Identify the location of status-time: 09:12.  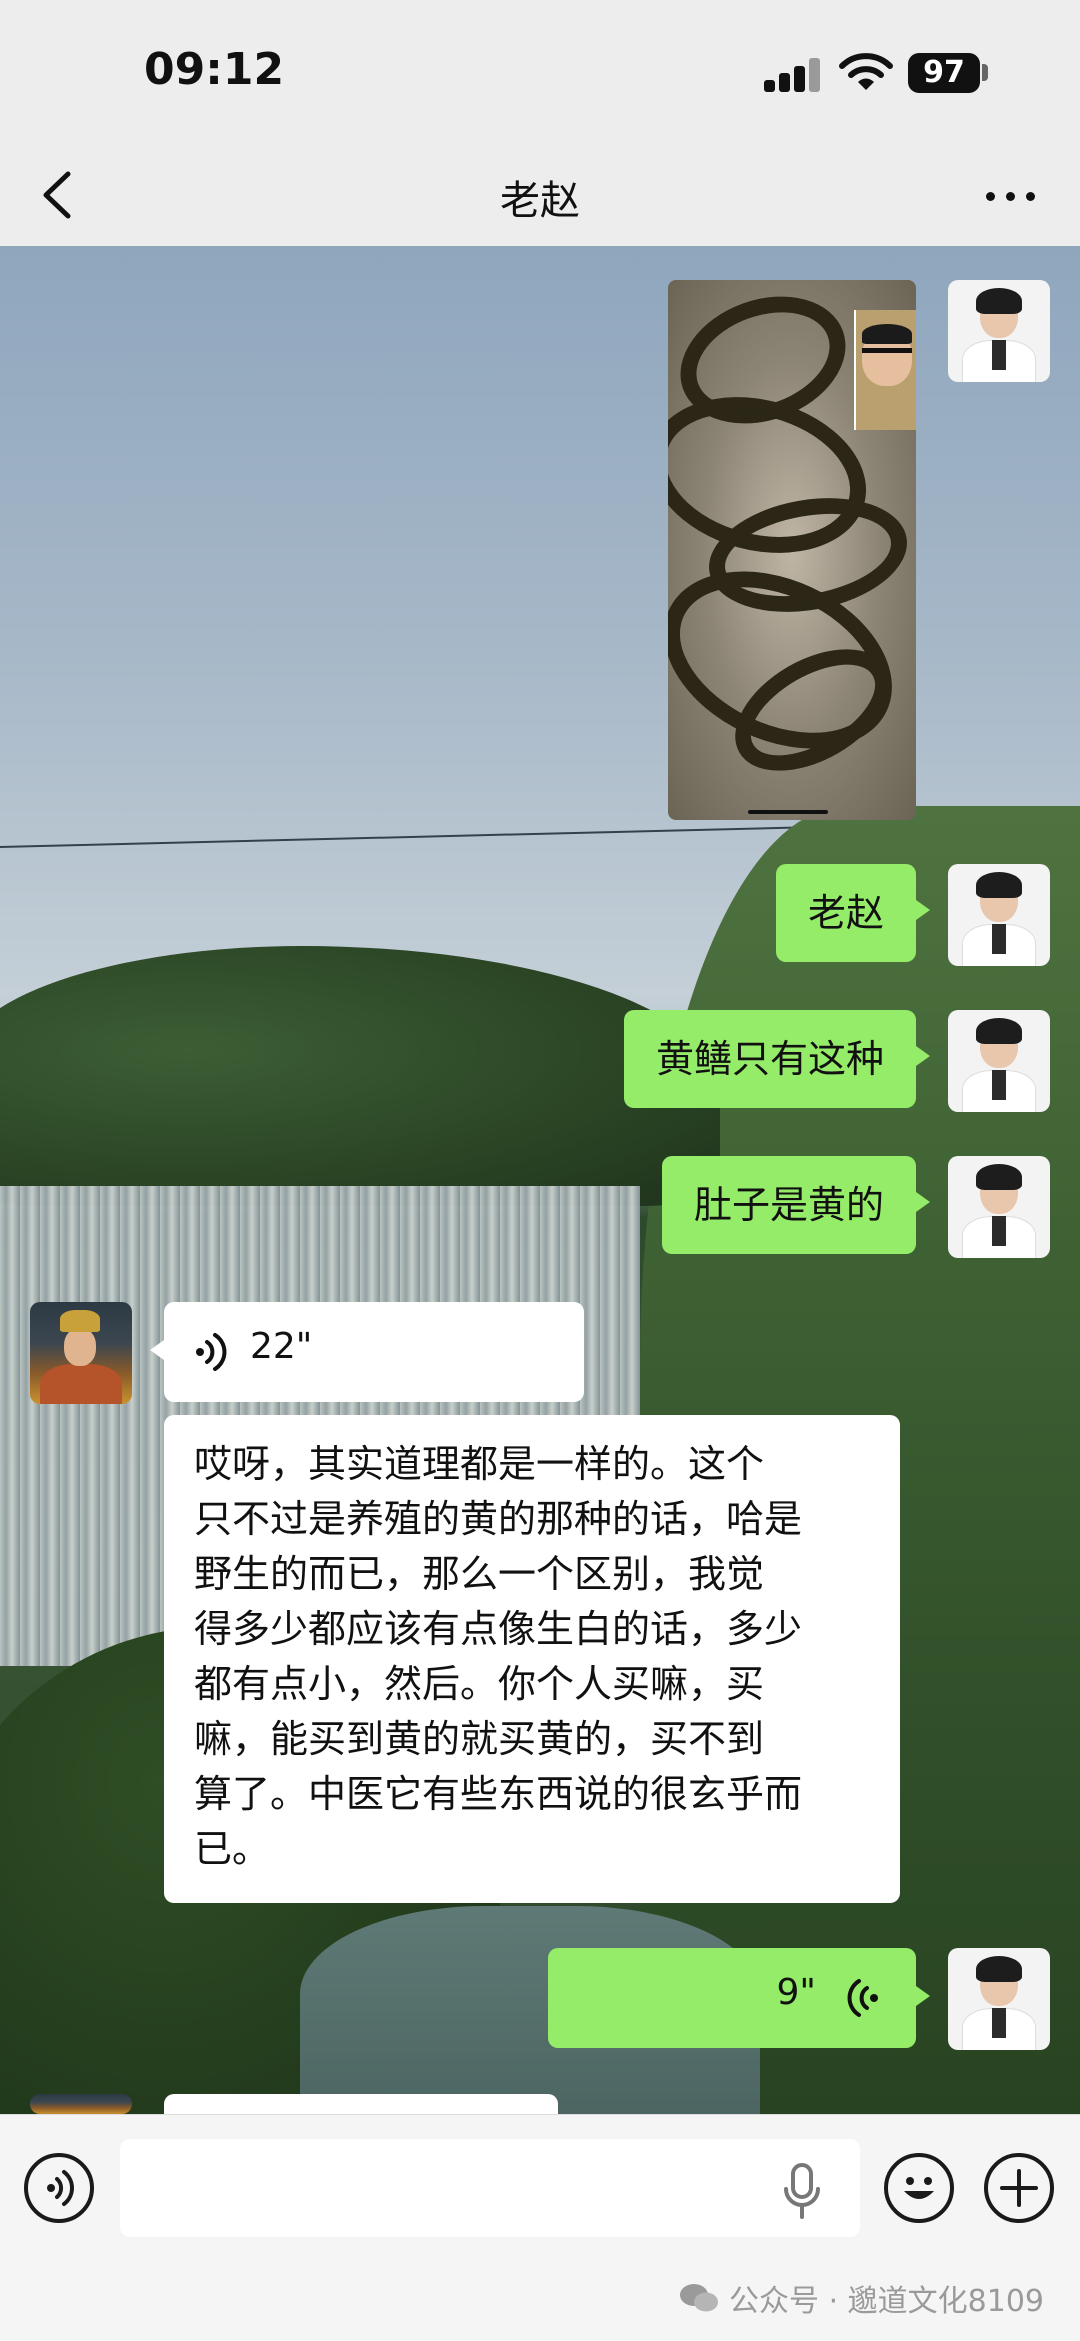
(214, 69).